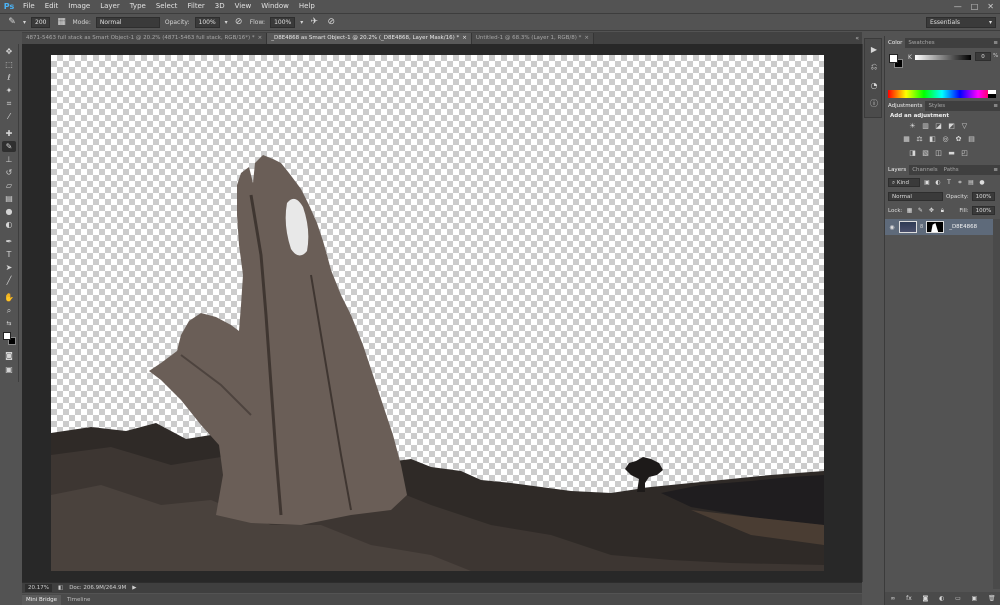 The width and height of the screenshot is (1000, 605). Describe the element at coordinates (110, 6) in the screenshot. I see `menu-layer: Layer` at that location.